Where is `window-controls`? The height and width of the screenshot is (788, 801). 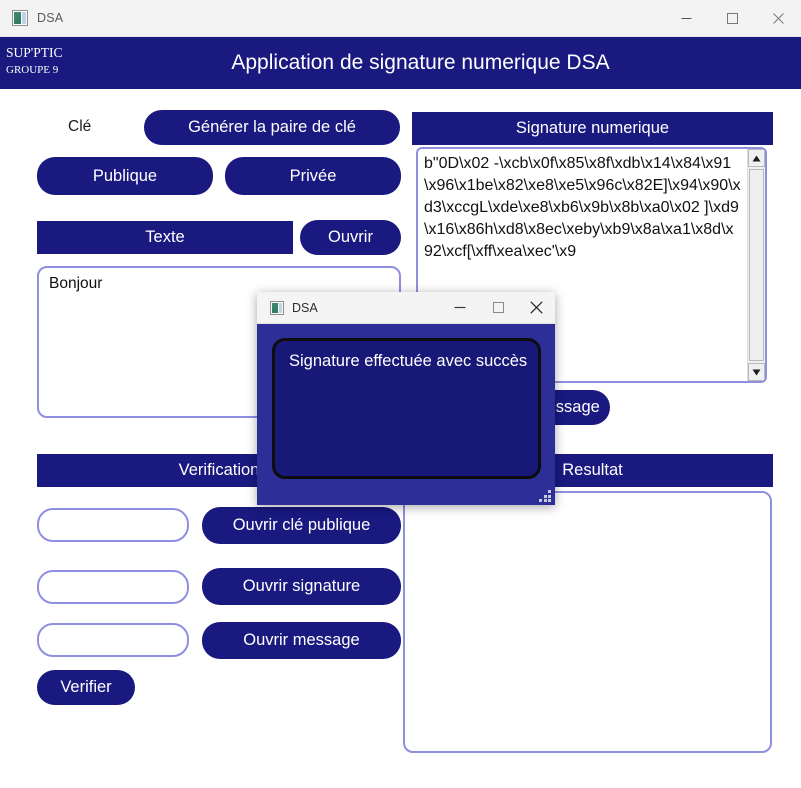
window-controls is located at coordinates (732, 18).